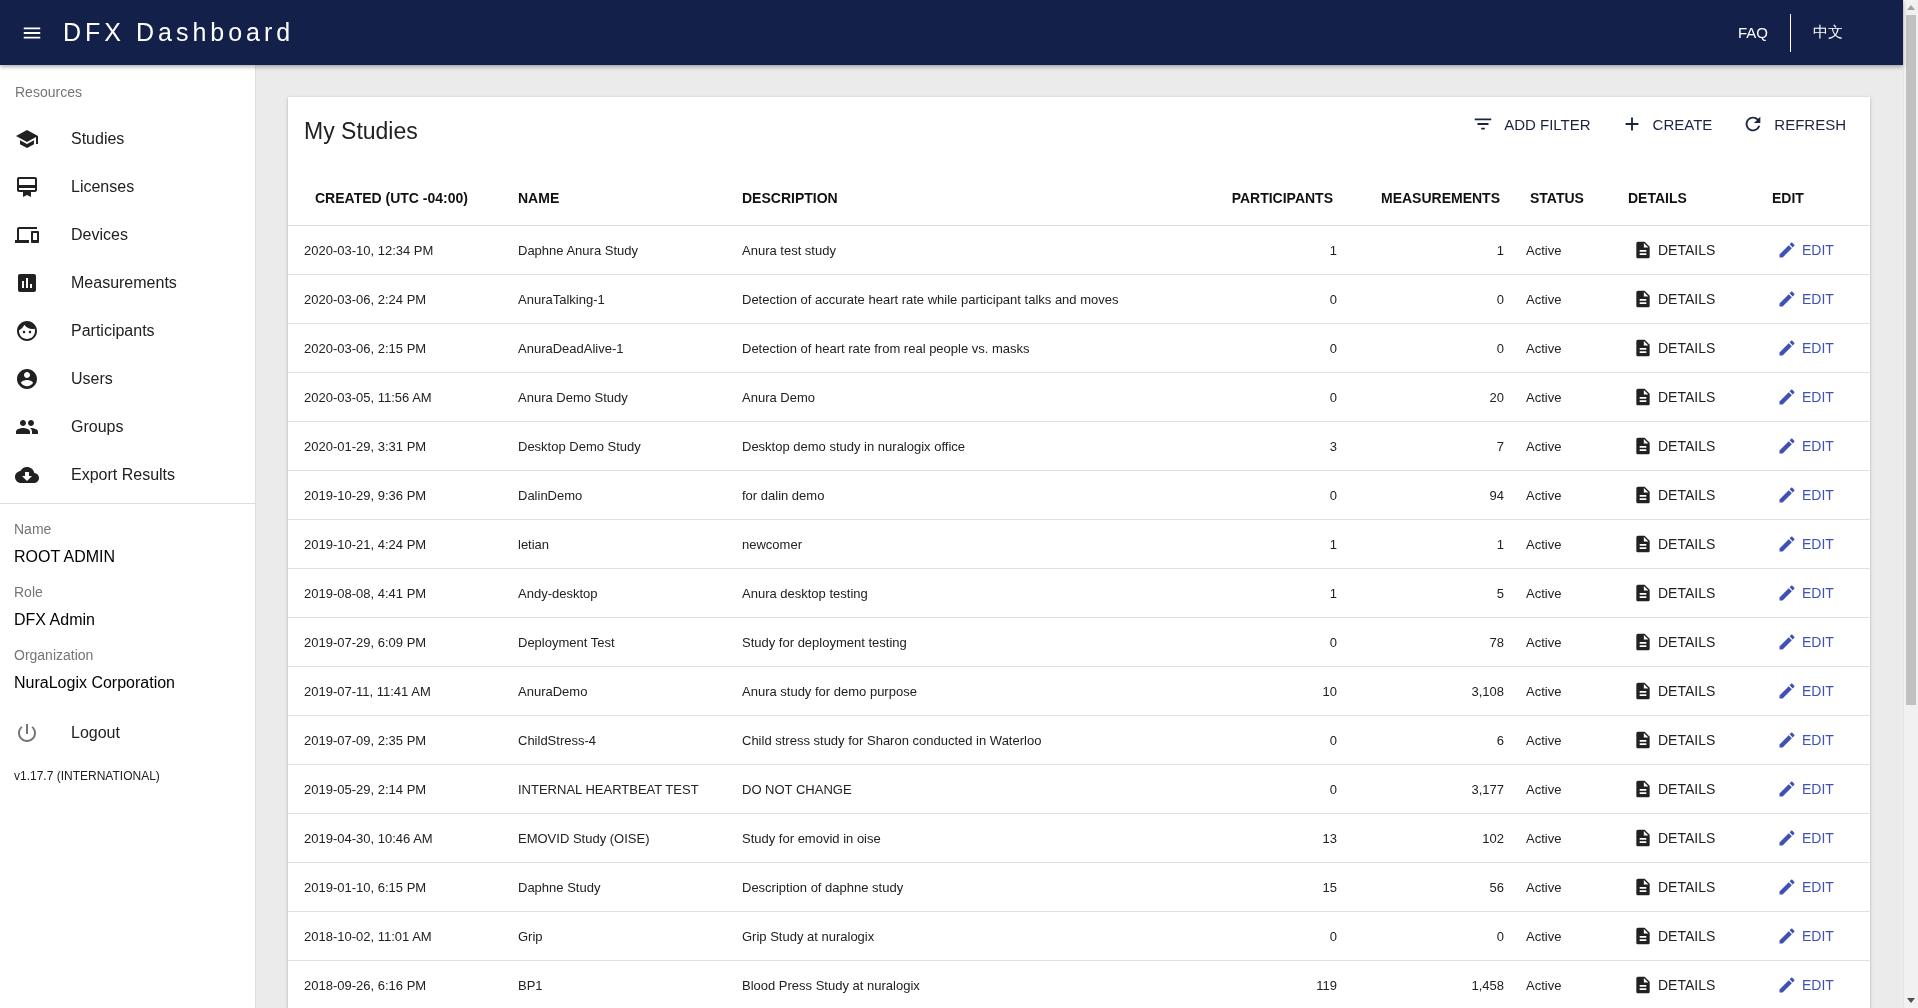 Image resolution: width=1918 pixels, height=1008 pixels. Describe the element at coordinates (1279, 198) in the screenshot. I see `column-header: PARTICIPANTS` at that location.